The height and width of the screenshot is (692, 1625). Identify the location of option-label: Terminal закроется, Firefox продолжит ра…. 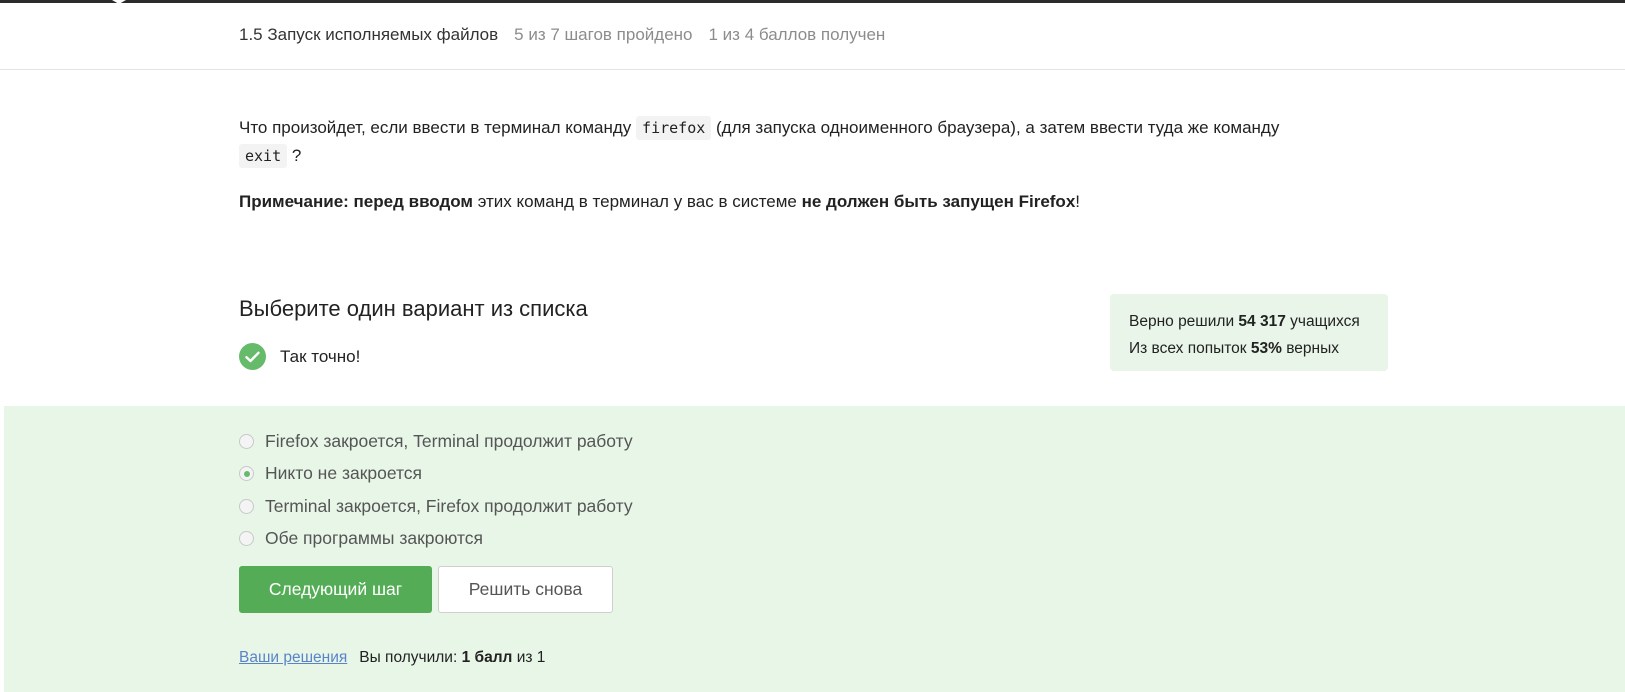
(449, 505).